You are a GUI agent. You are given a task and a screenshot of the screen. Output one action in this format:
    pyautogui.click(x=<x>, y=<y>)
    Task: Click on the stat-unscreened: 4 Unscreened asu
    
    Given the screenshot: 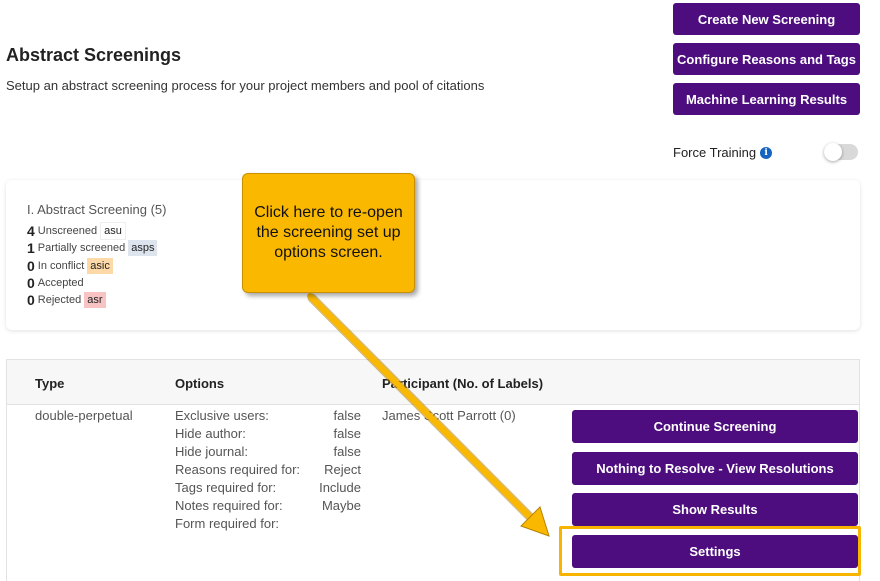 What is the action you would take?
    pyautogui.click(x=76, y=231)
    